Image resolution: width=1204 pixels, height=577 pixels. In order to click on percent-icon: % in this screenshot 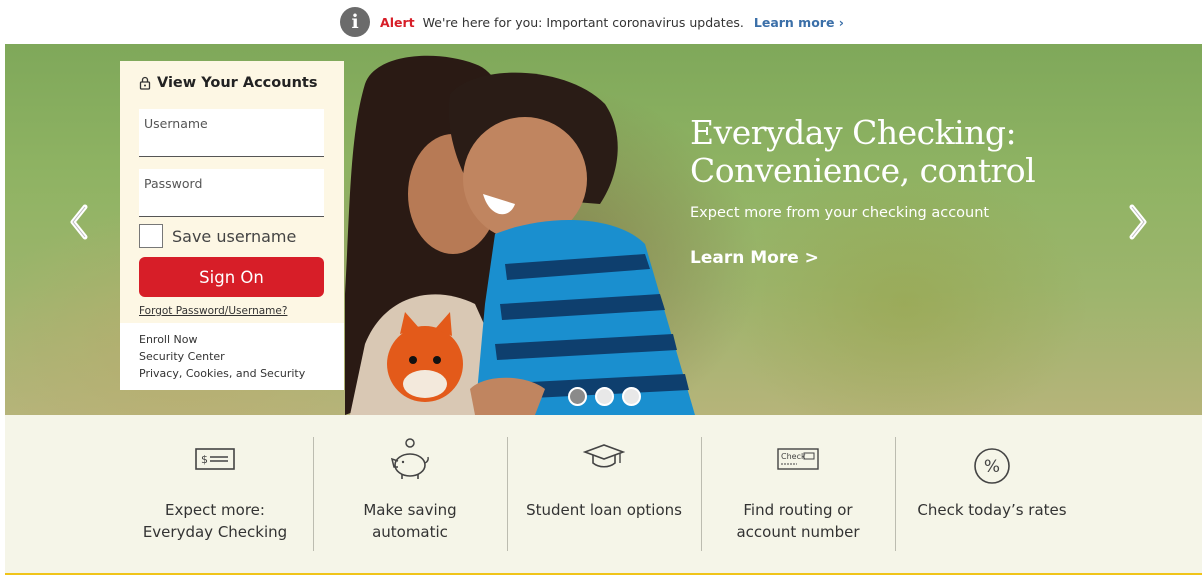, I will do `click(992, 466)`.